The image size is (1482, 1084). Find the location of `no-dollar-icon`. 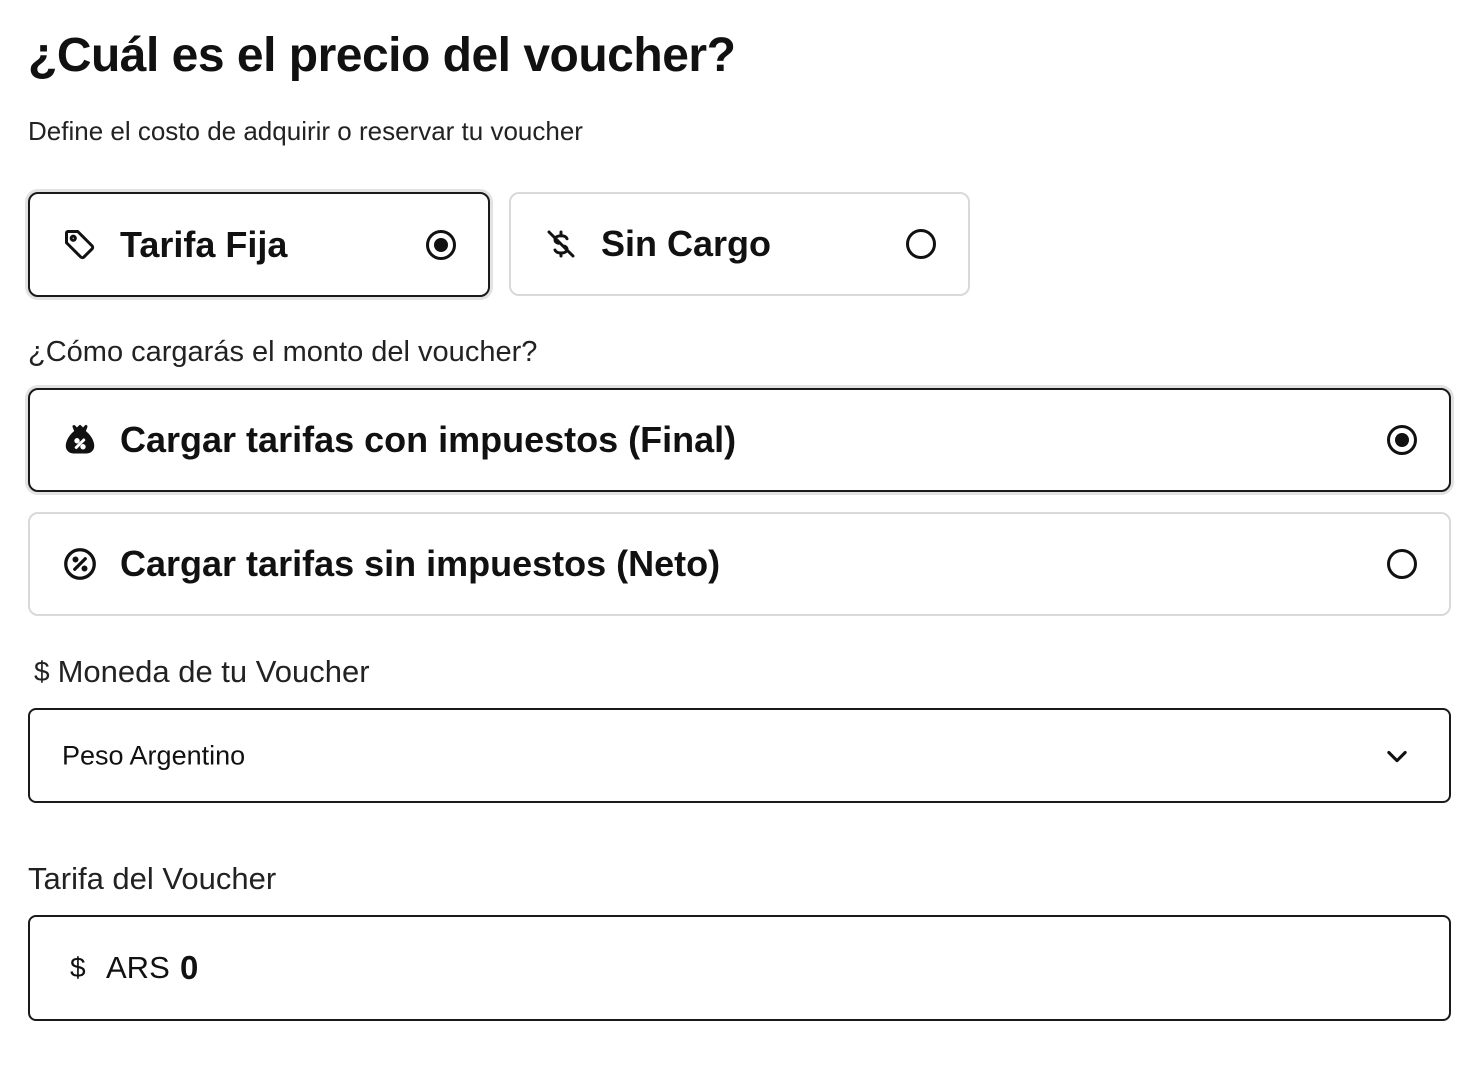

no-dollar-icon is located at coordinates (561, 244).